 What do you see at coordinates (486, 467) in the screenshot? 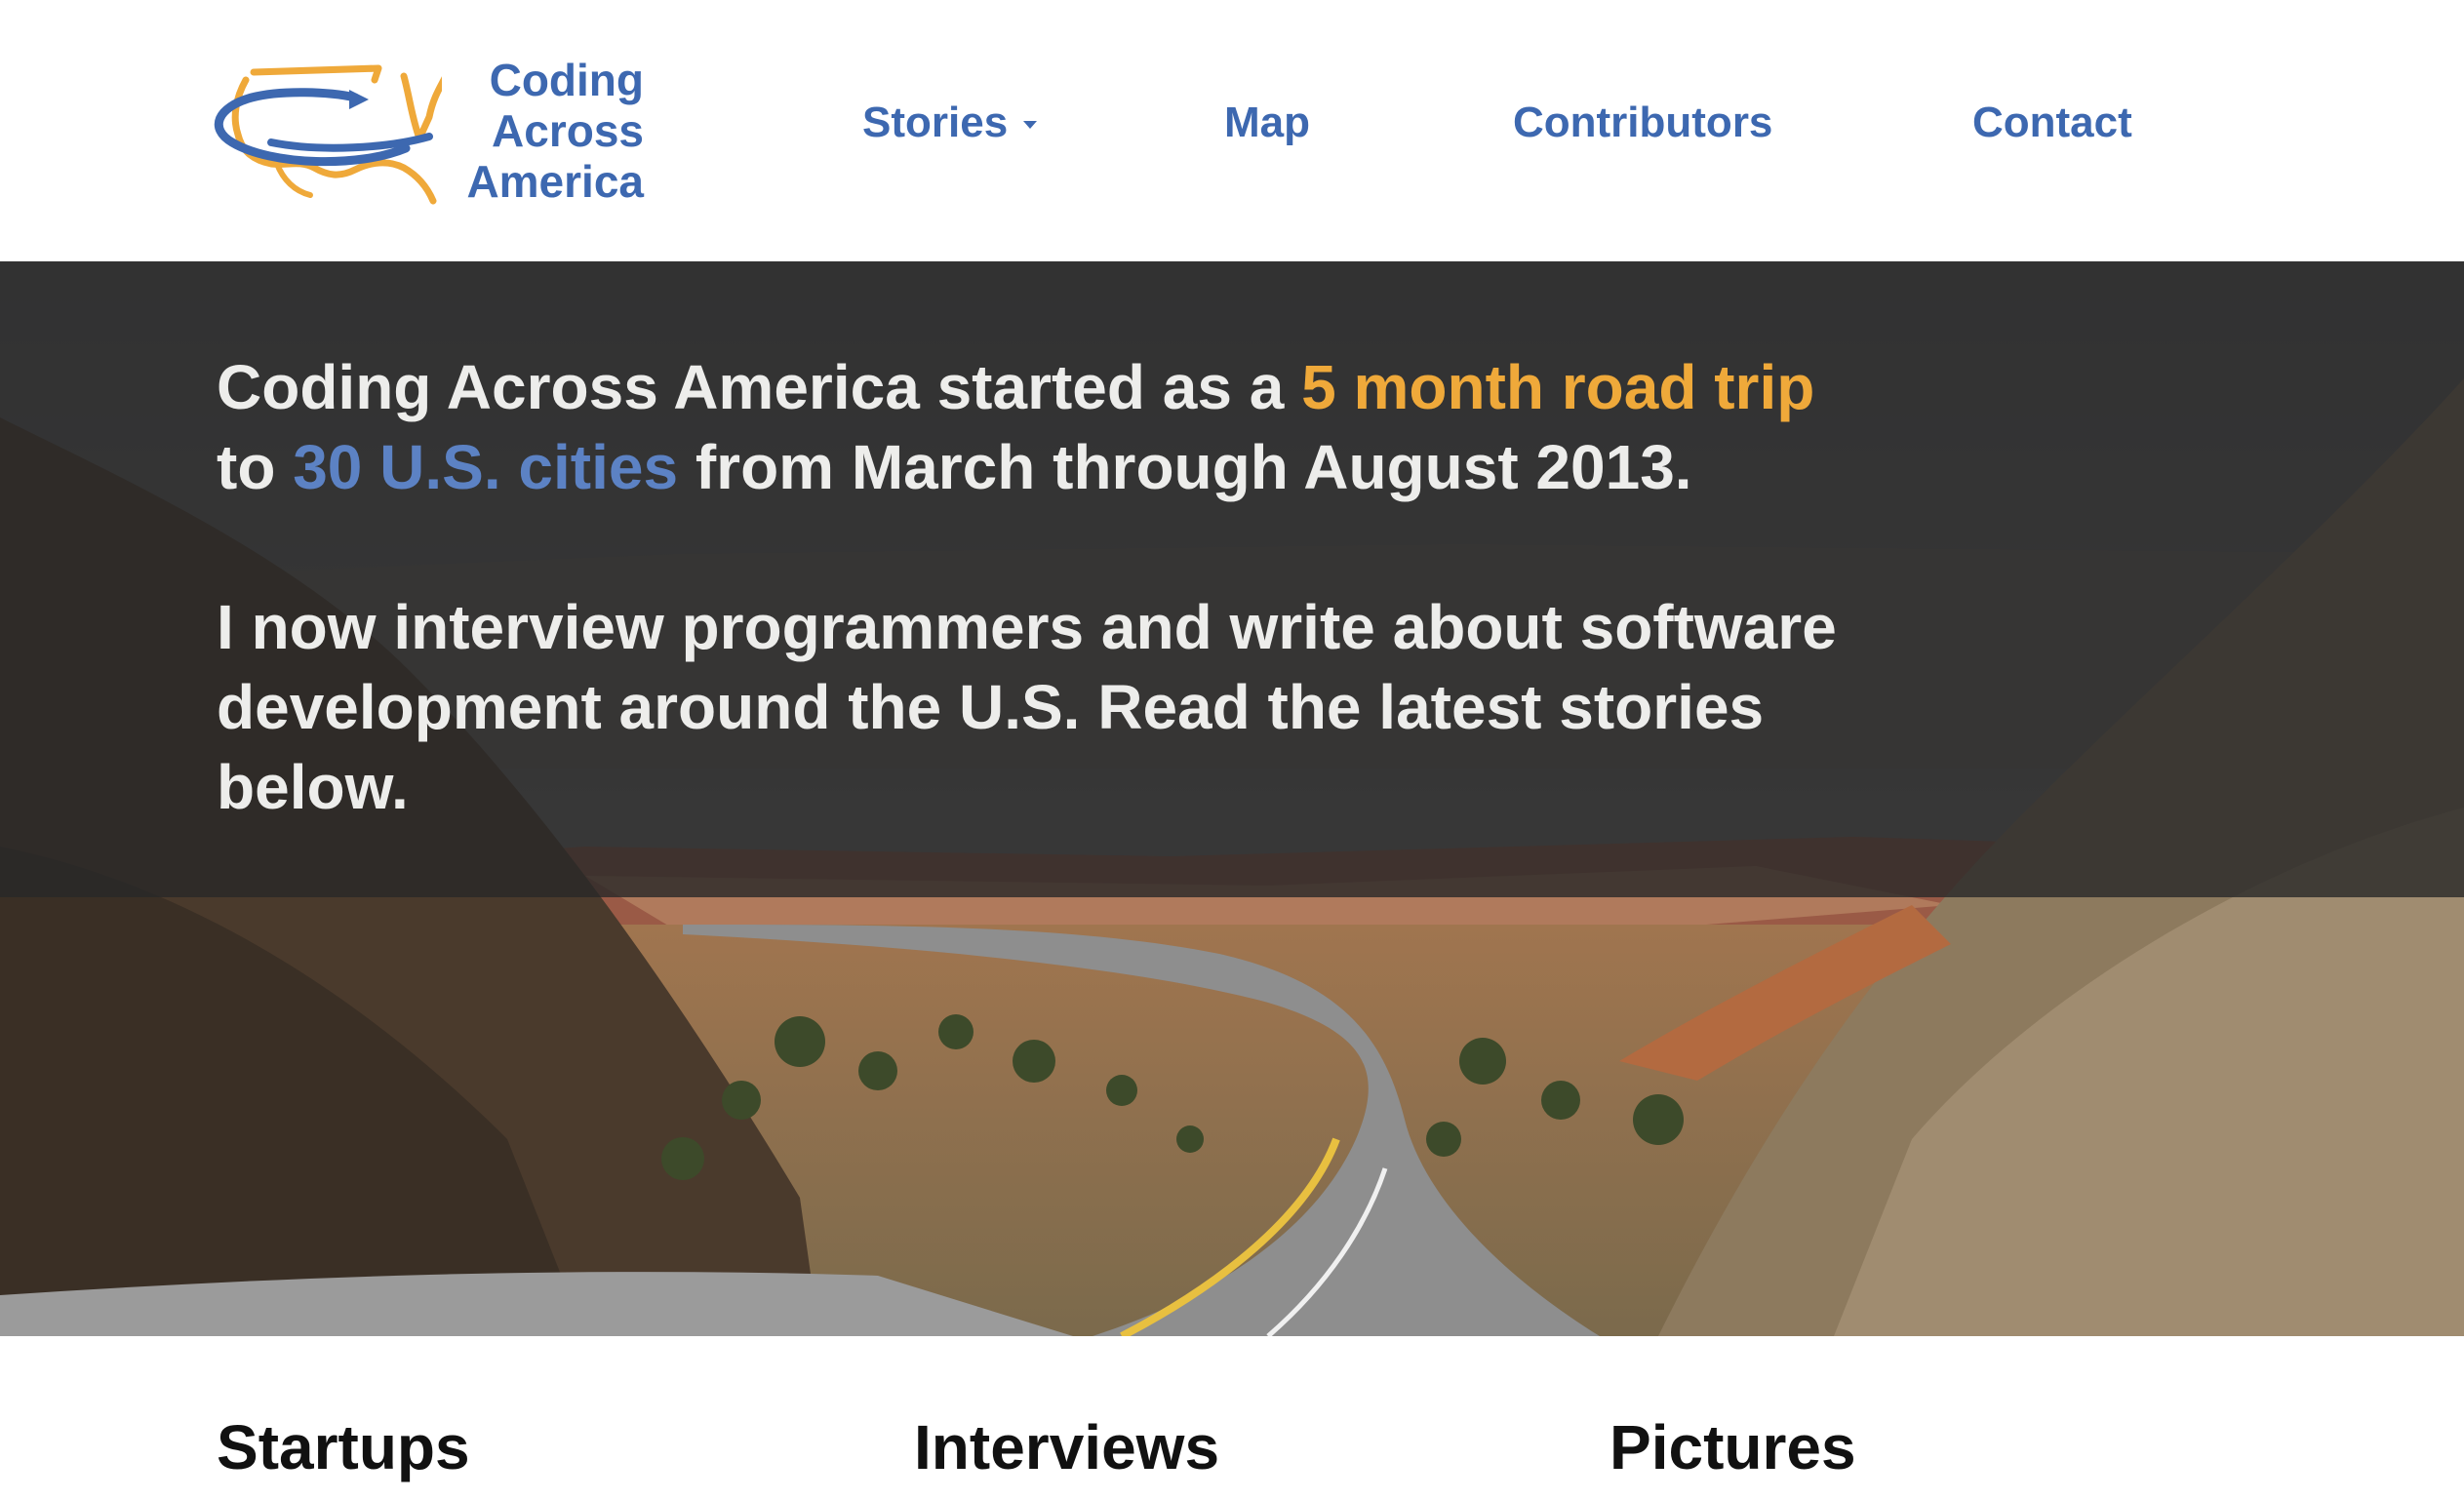
I see `cities-highlight: 30 U.S. cities` at bounding box center [486, 467].